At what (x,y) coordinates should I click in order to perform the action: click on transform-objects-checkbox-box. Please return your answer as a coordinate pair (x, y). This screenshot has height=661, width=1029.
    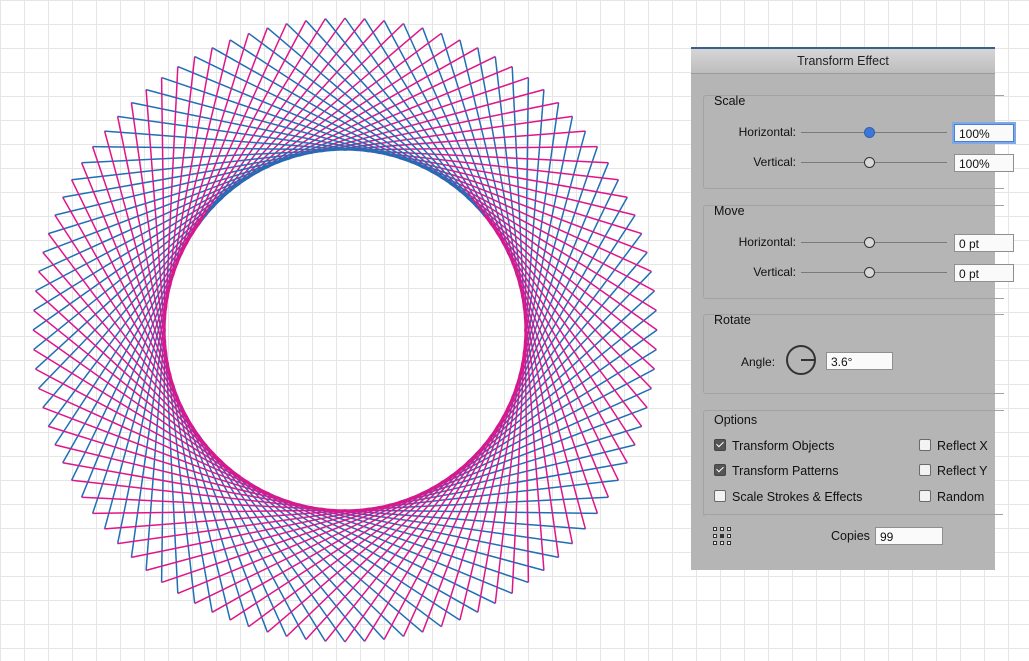
    Looking at the image, I should click on (720, 445).